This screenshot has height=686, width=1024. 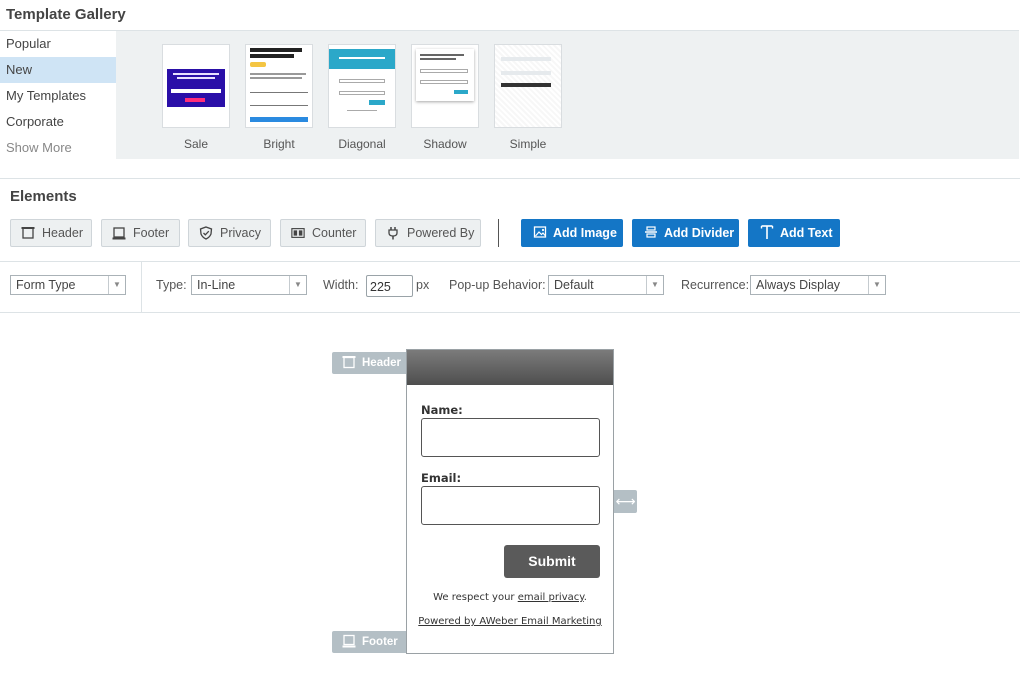 What do you see at coordinates (510, 505) in the screenshot?
I see `email-field` at bounding box center [510, 505].